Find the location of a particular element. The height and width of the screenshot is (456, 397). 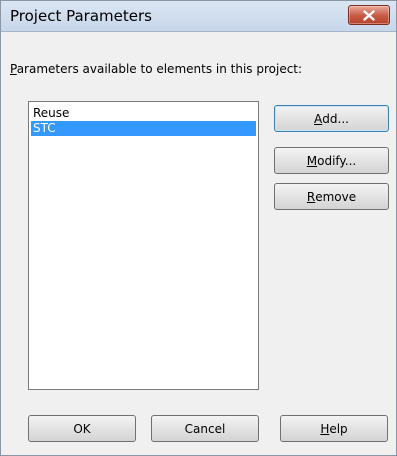

close-x-icon is located at coordinates (369, 15).